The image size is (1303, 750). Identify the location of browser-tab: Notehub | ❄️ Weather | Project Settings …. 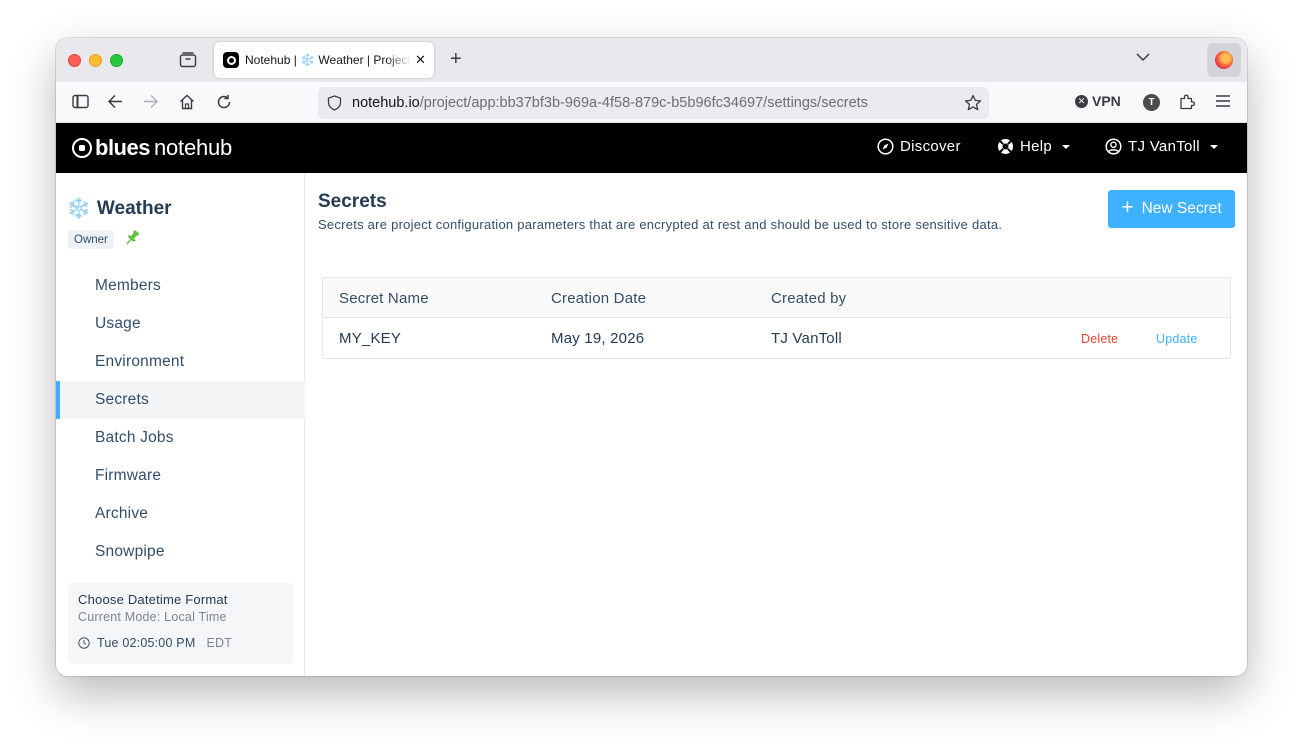
(324, 60).